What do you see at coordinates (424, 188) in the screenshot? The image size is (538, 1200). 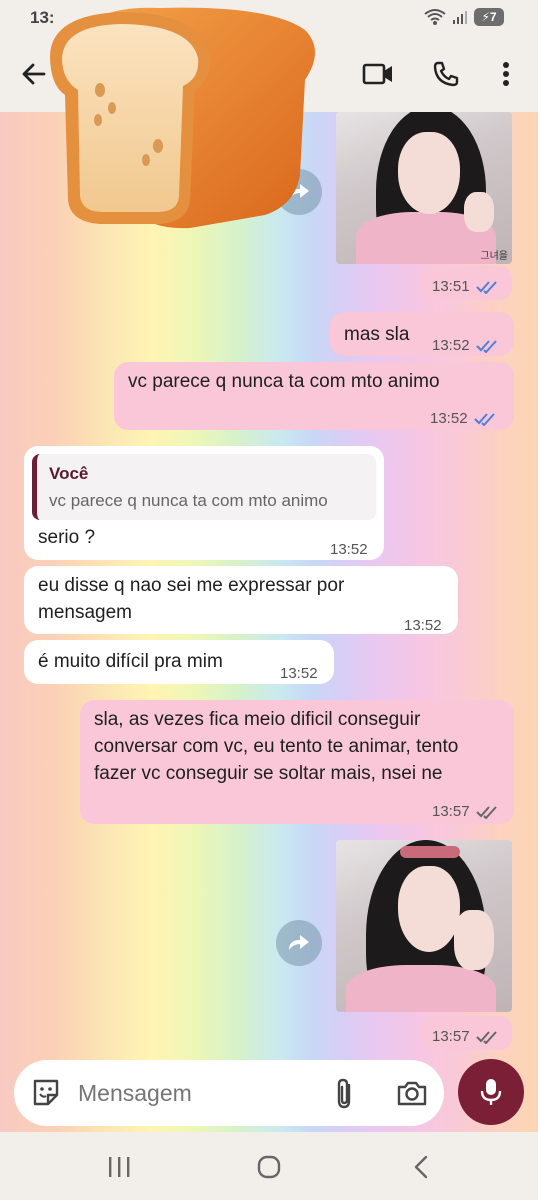 I see `photo-message-1: 그녀을` at bounding box center [424, 188].